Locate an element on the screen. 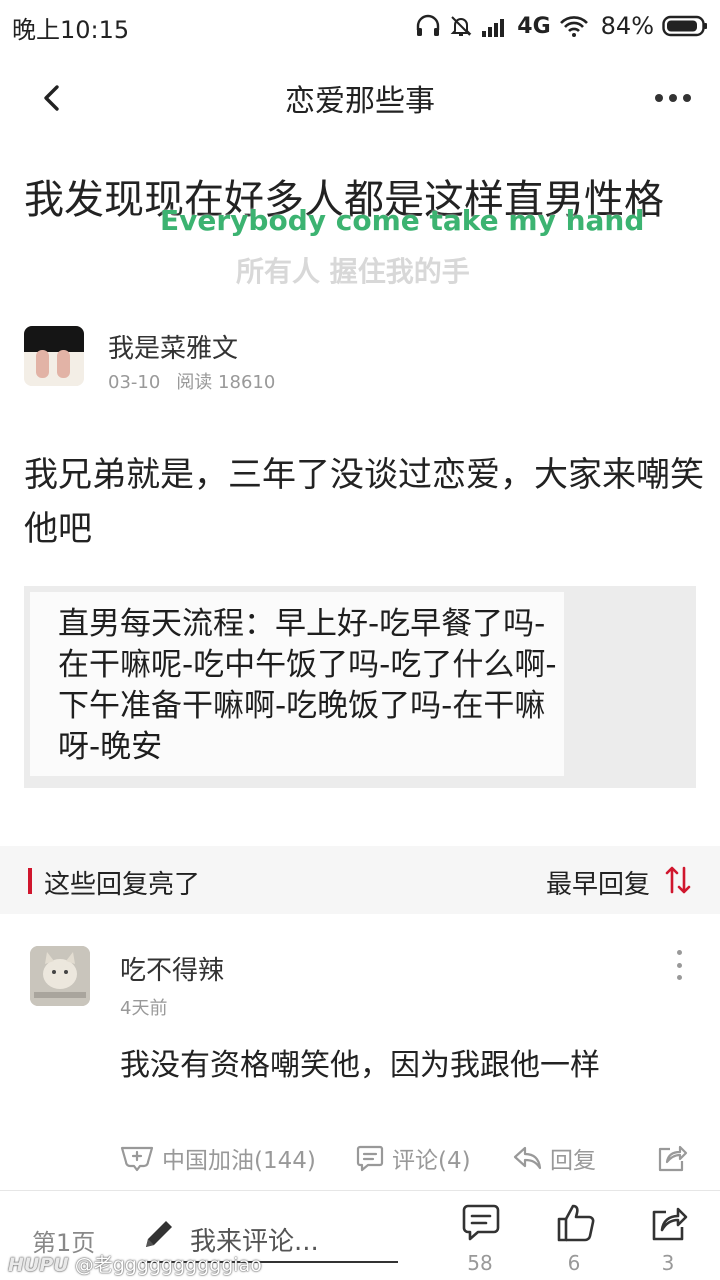  comment-count: 58 is located at coordinates (480, 1263).